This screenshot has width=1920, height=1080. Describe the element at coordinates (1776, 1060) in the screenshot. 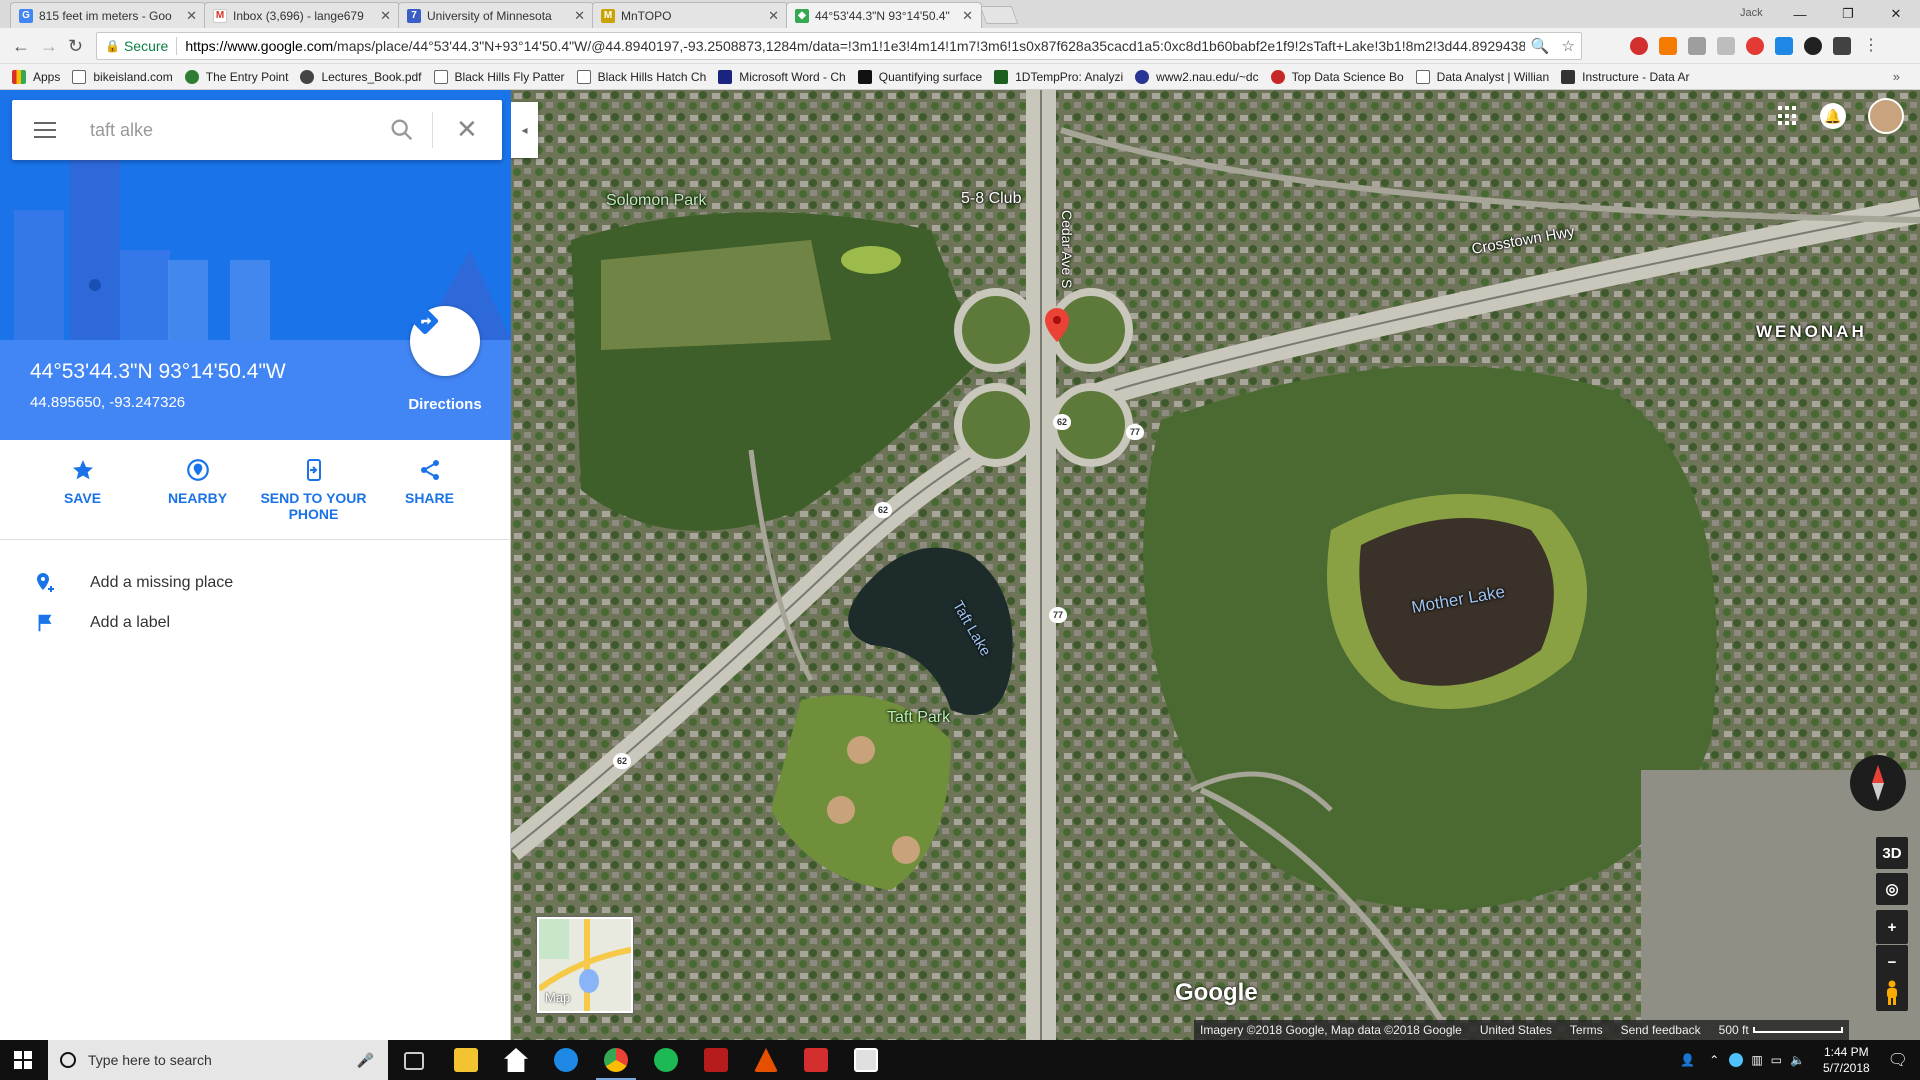

I see `battery-icon: ▭` at that location.